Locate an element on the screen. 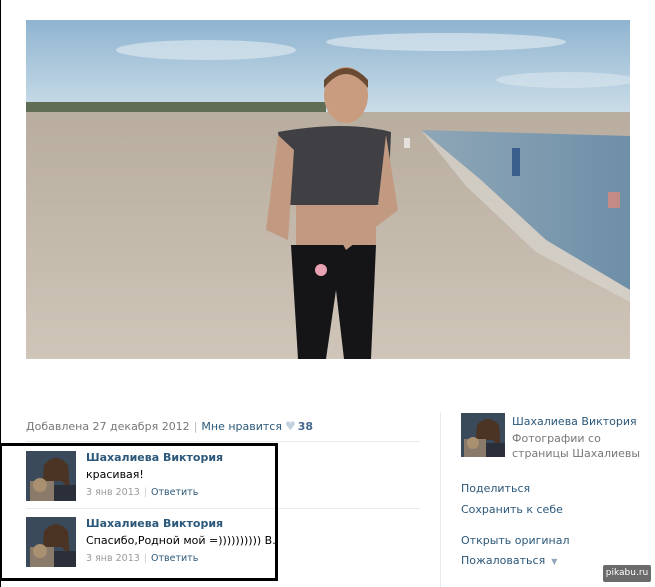  like-button: Мне нравится is located at coordinates (241, 426).